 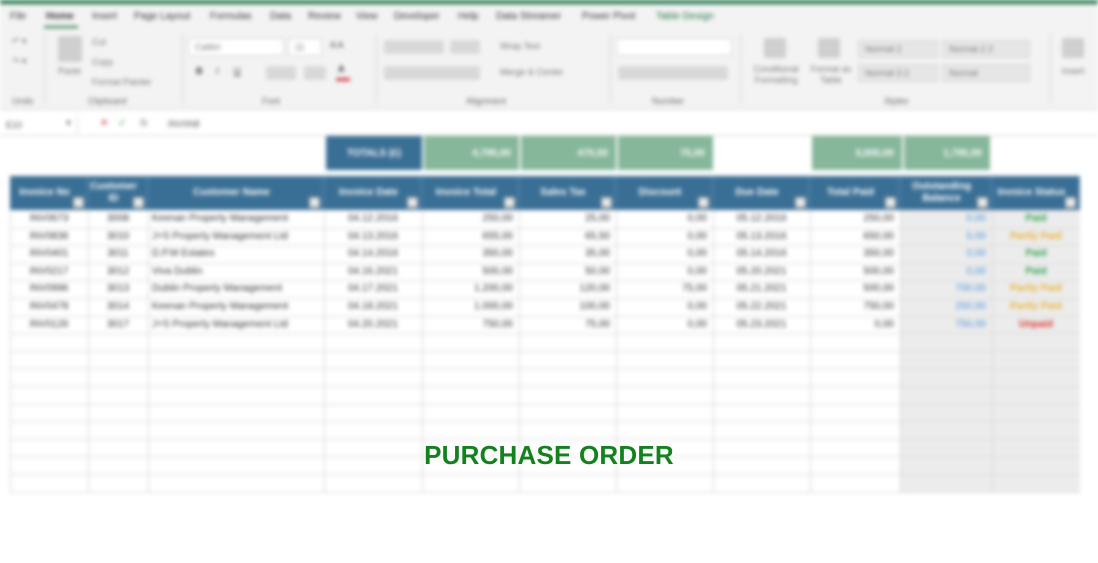 What do you see at coordinates (470, 193) in the screenshot?
I see `column-header-invoice-total: Invoice Total` at bounding box center [470, 193].